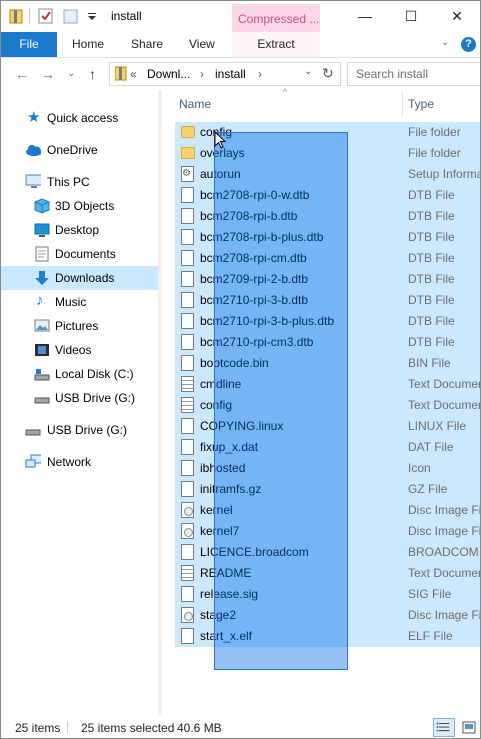  What do you see at coordinates (126, 16) in the screenshot?
I see `window-title: install` at bounding box center [126, 16].